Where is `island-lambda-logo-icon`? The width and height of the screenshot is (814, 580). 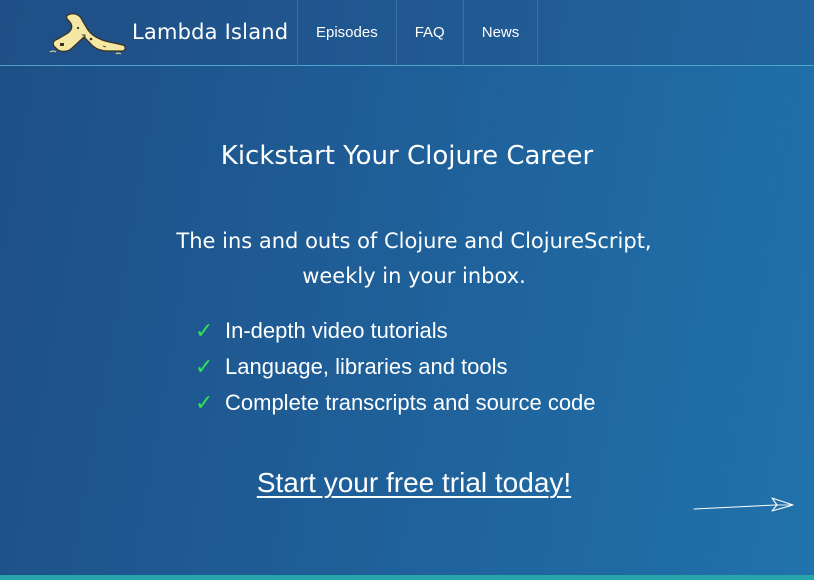
island-lambda-logo-icon is located at coordinates (90, 33).